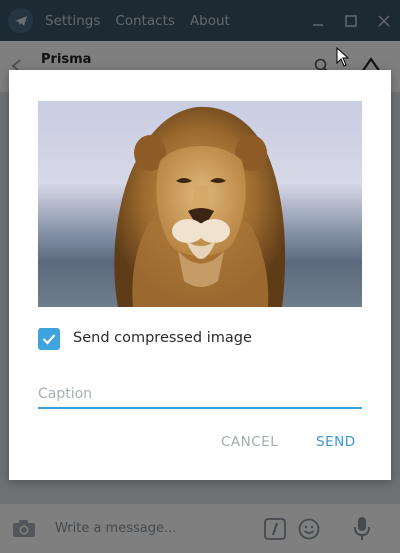 The height and width of the screenshot is (553, 400). Describe the element at coordinates (336, 442) in the screenshot. I see `send-button: SEND` at that location.